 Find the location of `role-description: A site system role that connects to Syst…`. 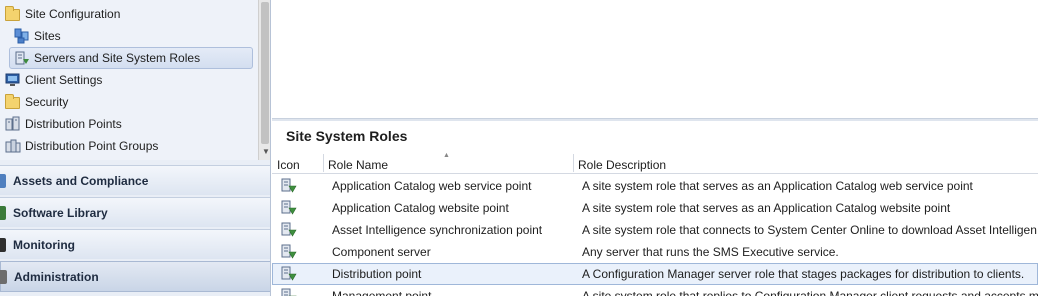

role-description: A site system role that connects to Syst… is located at coordinates (809, 230).